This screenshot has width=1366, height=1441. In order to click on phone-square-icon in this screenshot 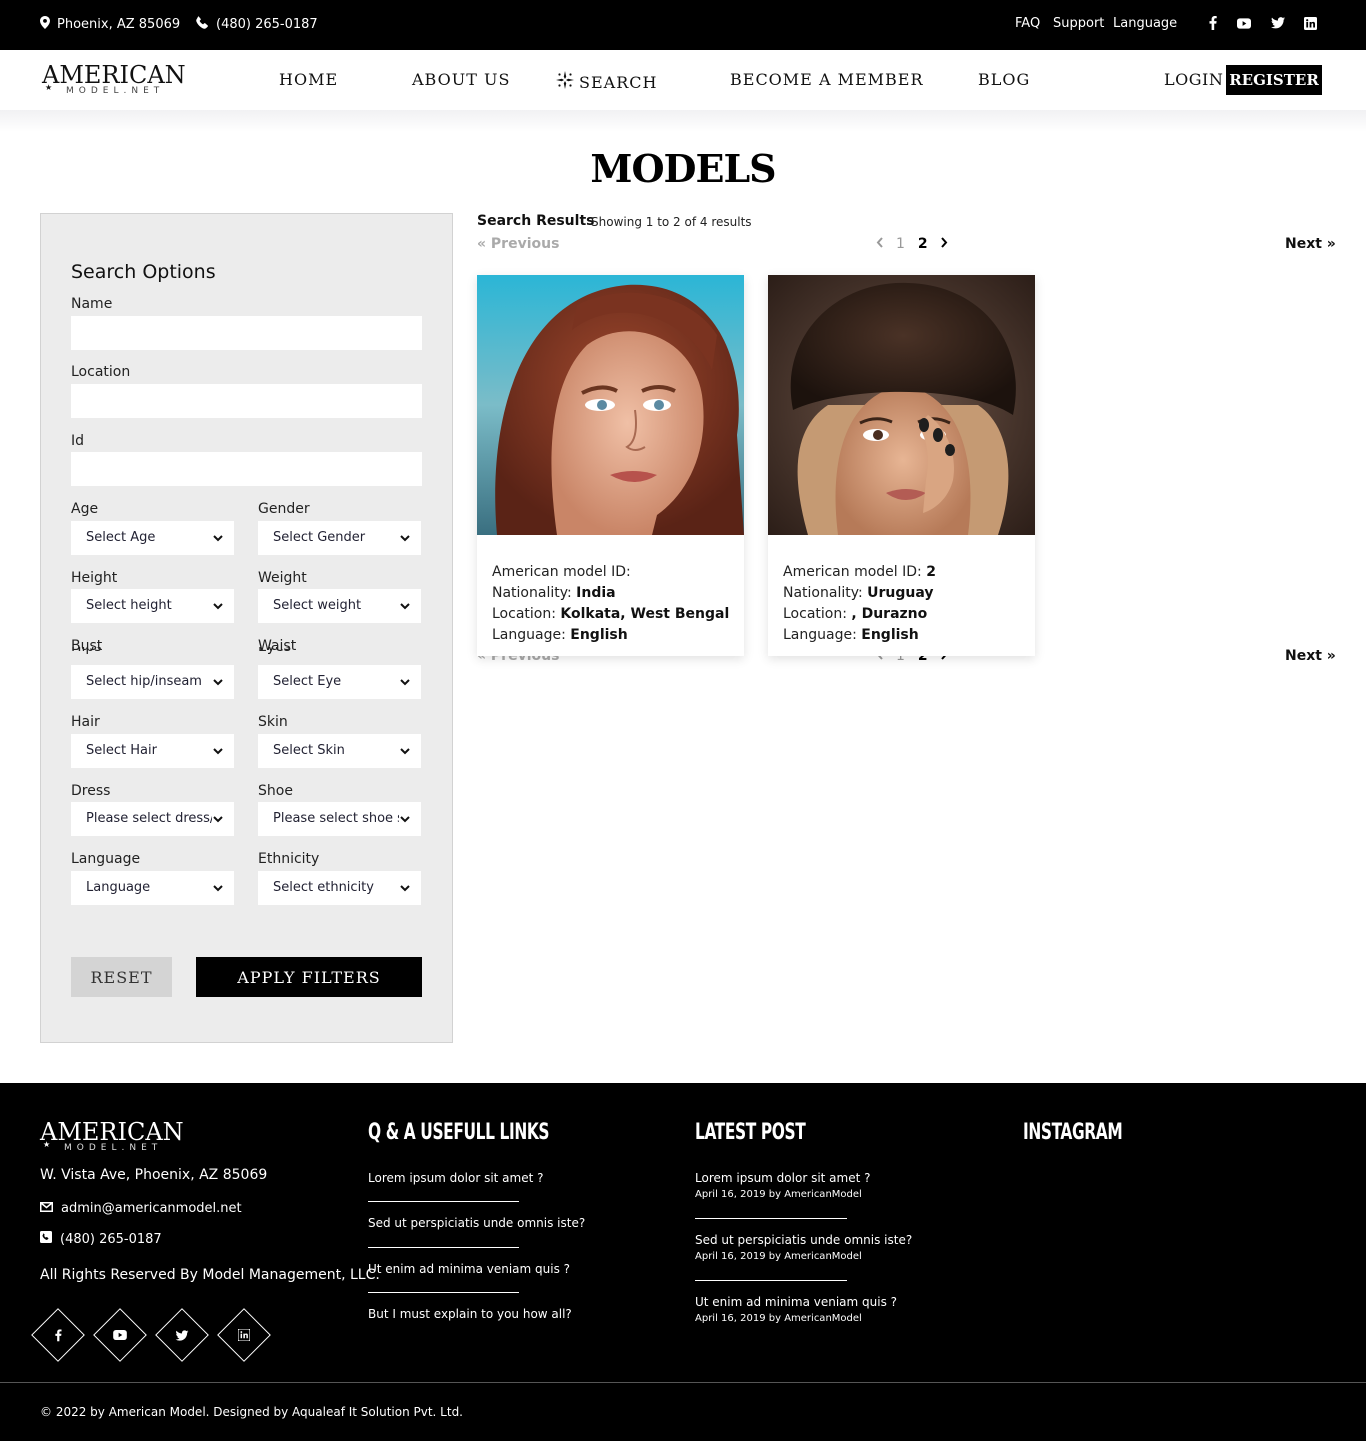, I will do `click(46, 1239)`.